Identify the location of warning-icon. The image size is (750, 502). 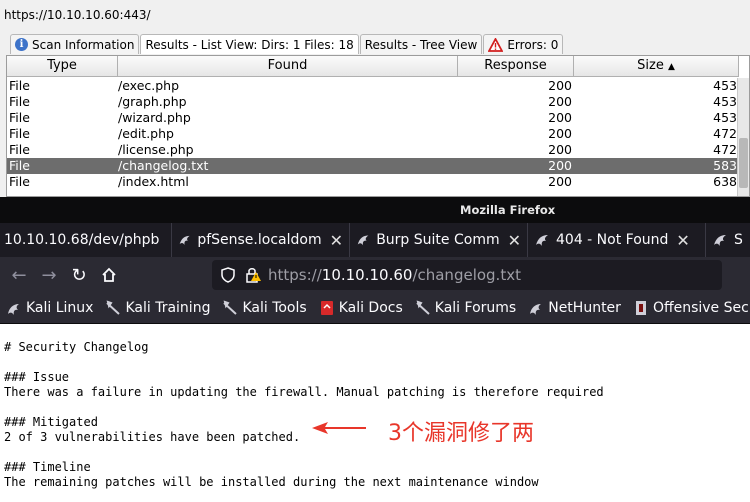
(496, 44).